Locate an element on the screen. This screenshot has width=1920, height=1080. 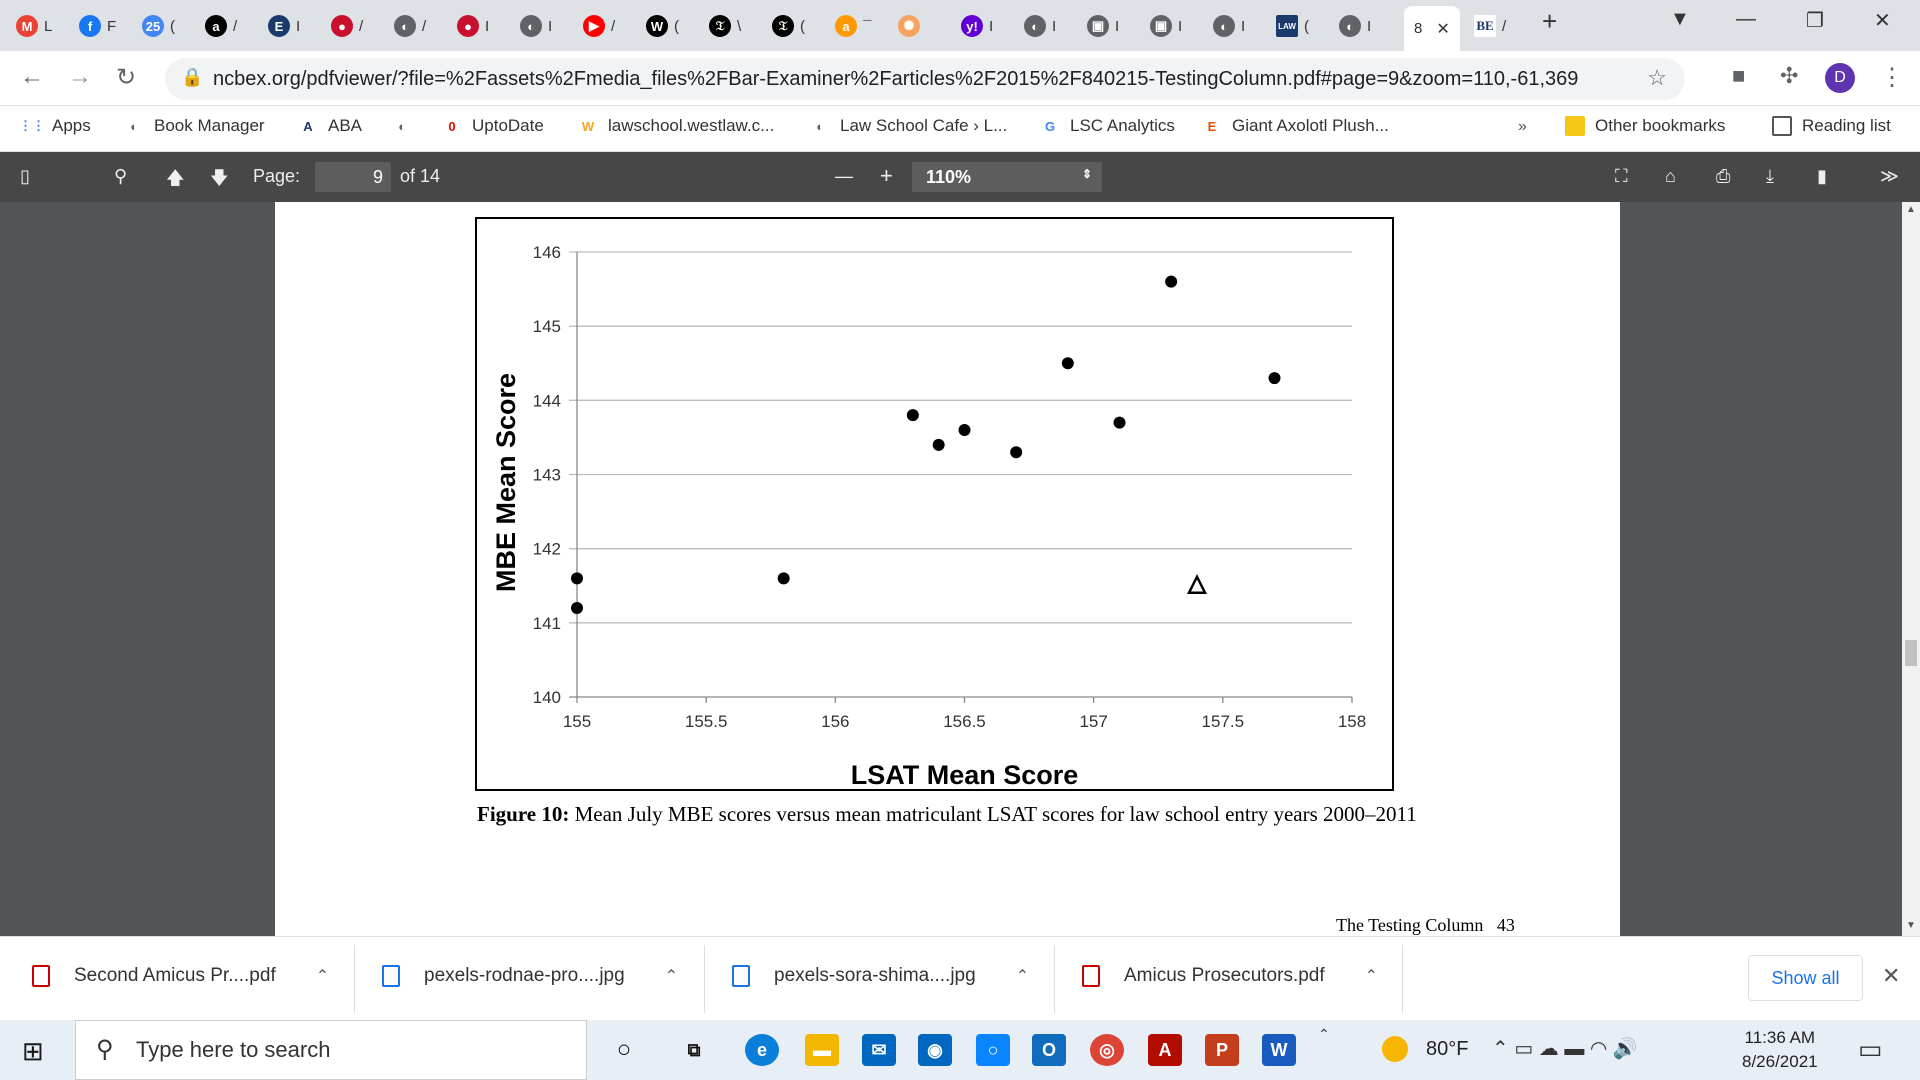
taskbar-search: ⚲ Type here to search is located at coordinates (331, 1050).